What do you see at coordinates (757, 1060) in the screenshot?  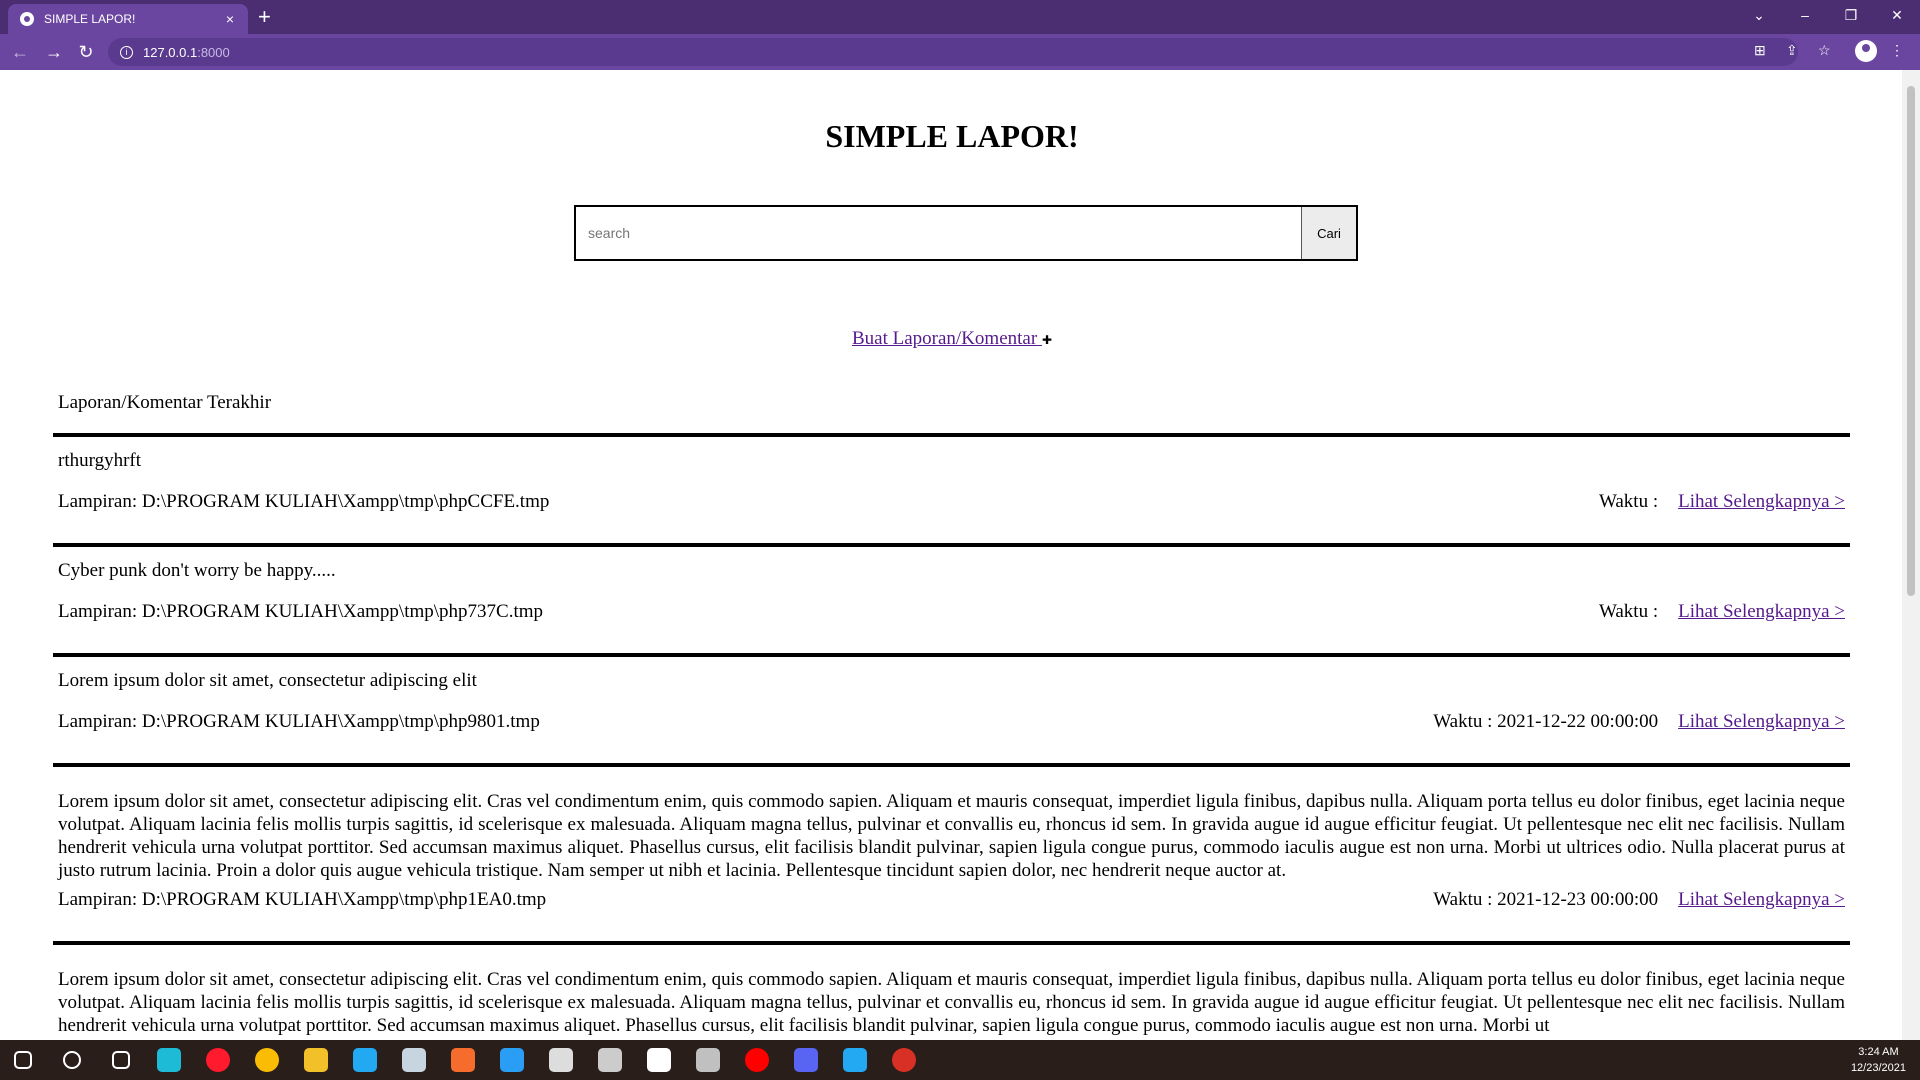 I see `youtube-music-icon` at bounding box center [757, 1060].